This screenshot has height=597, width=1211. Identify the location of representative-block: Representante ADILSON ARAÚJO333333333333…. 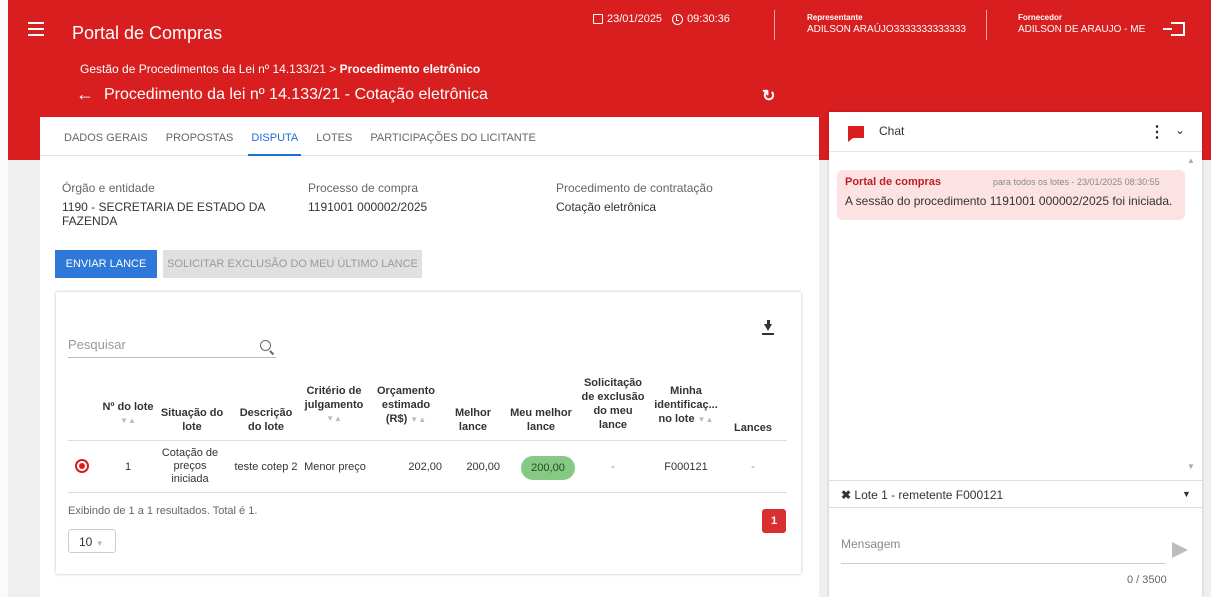
(886, 24).